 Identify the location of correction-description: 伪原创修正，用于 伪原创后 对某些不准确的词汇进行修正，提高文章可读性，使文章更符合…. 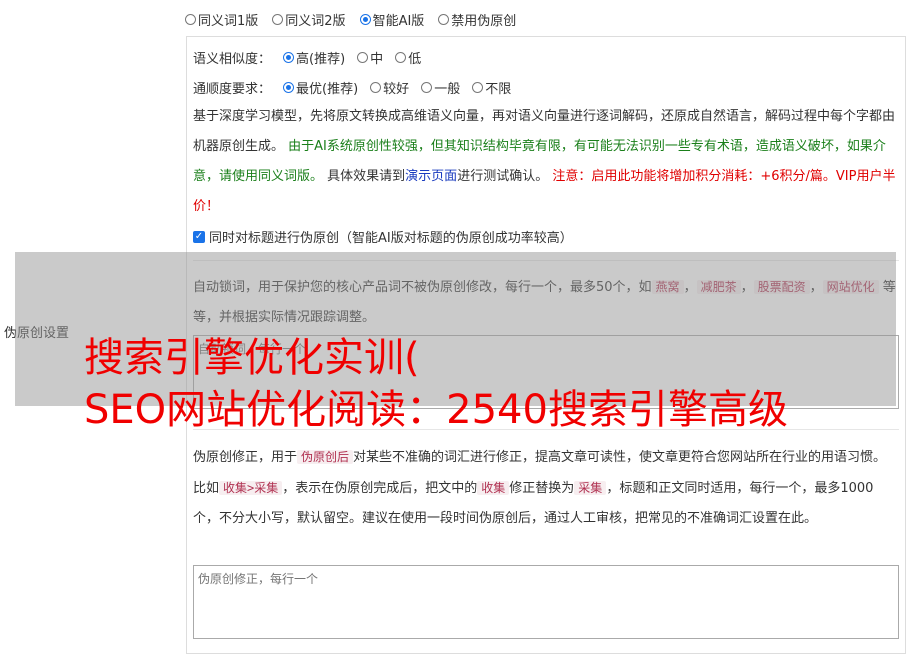
(540, 488).